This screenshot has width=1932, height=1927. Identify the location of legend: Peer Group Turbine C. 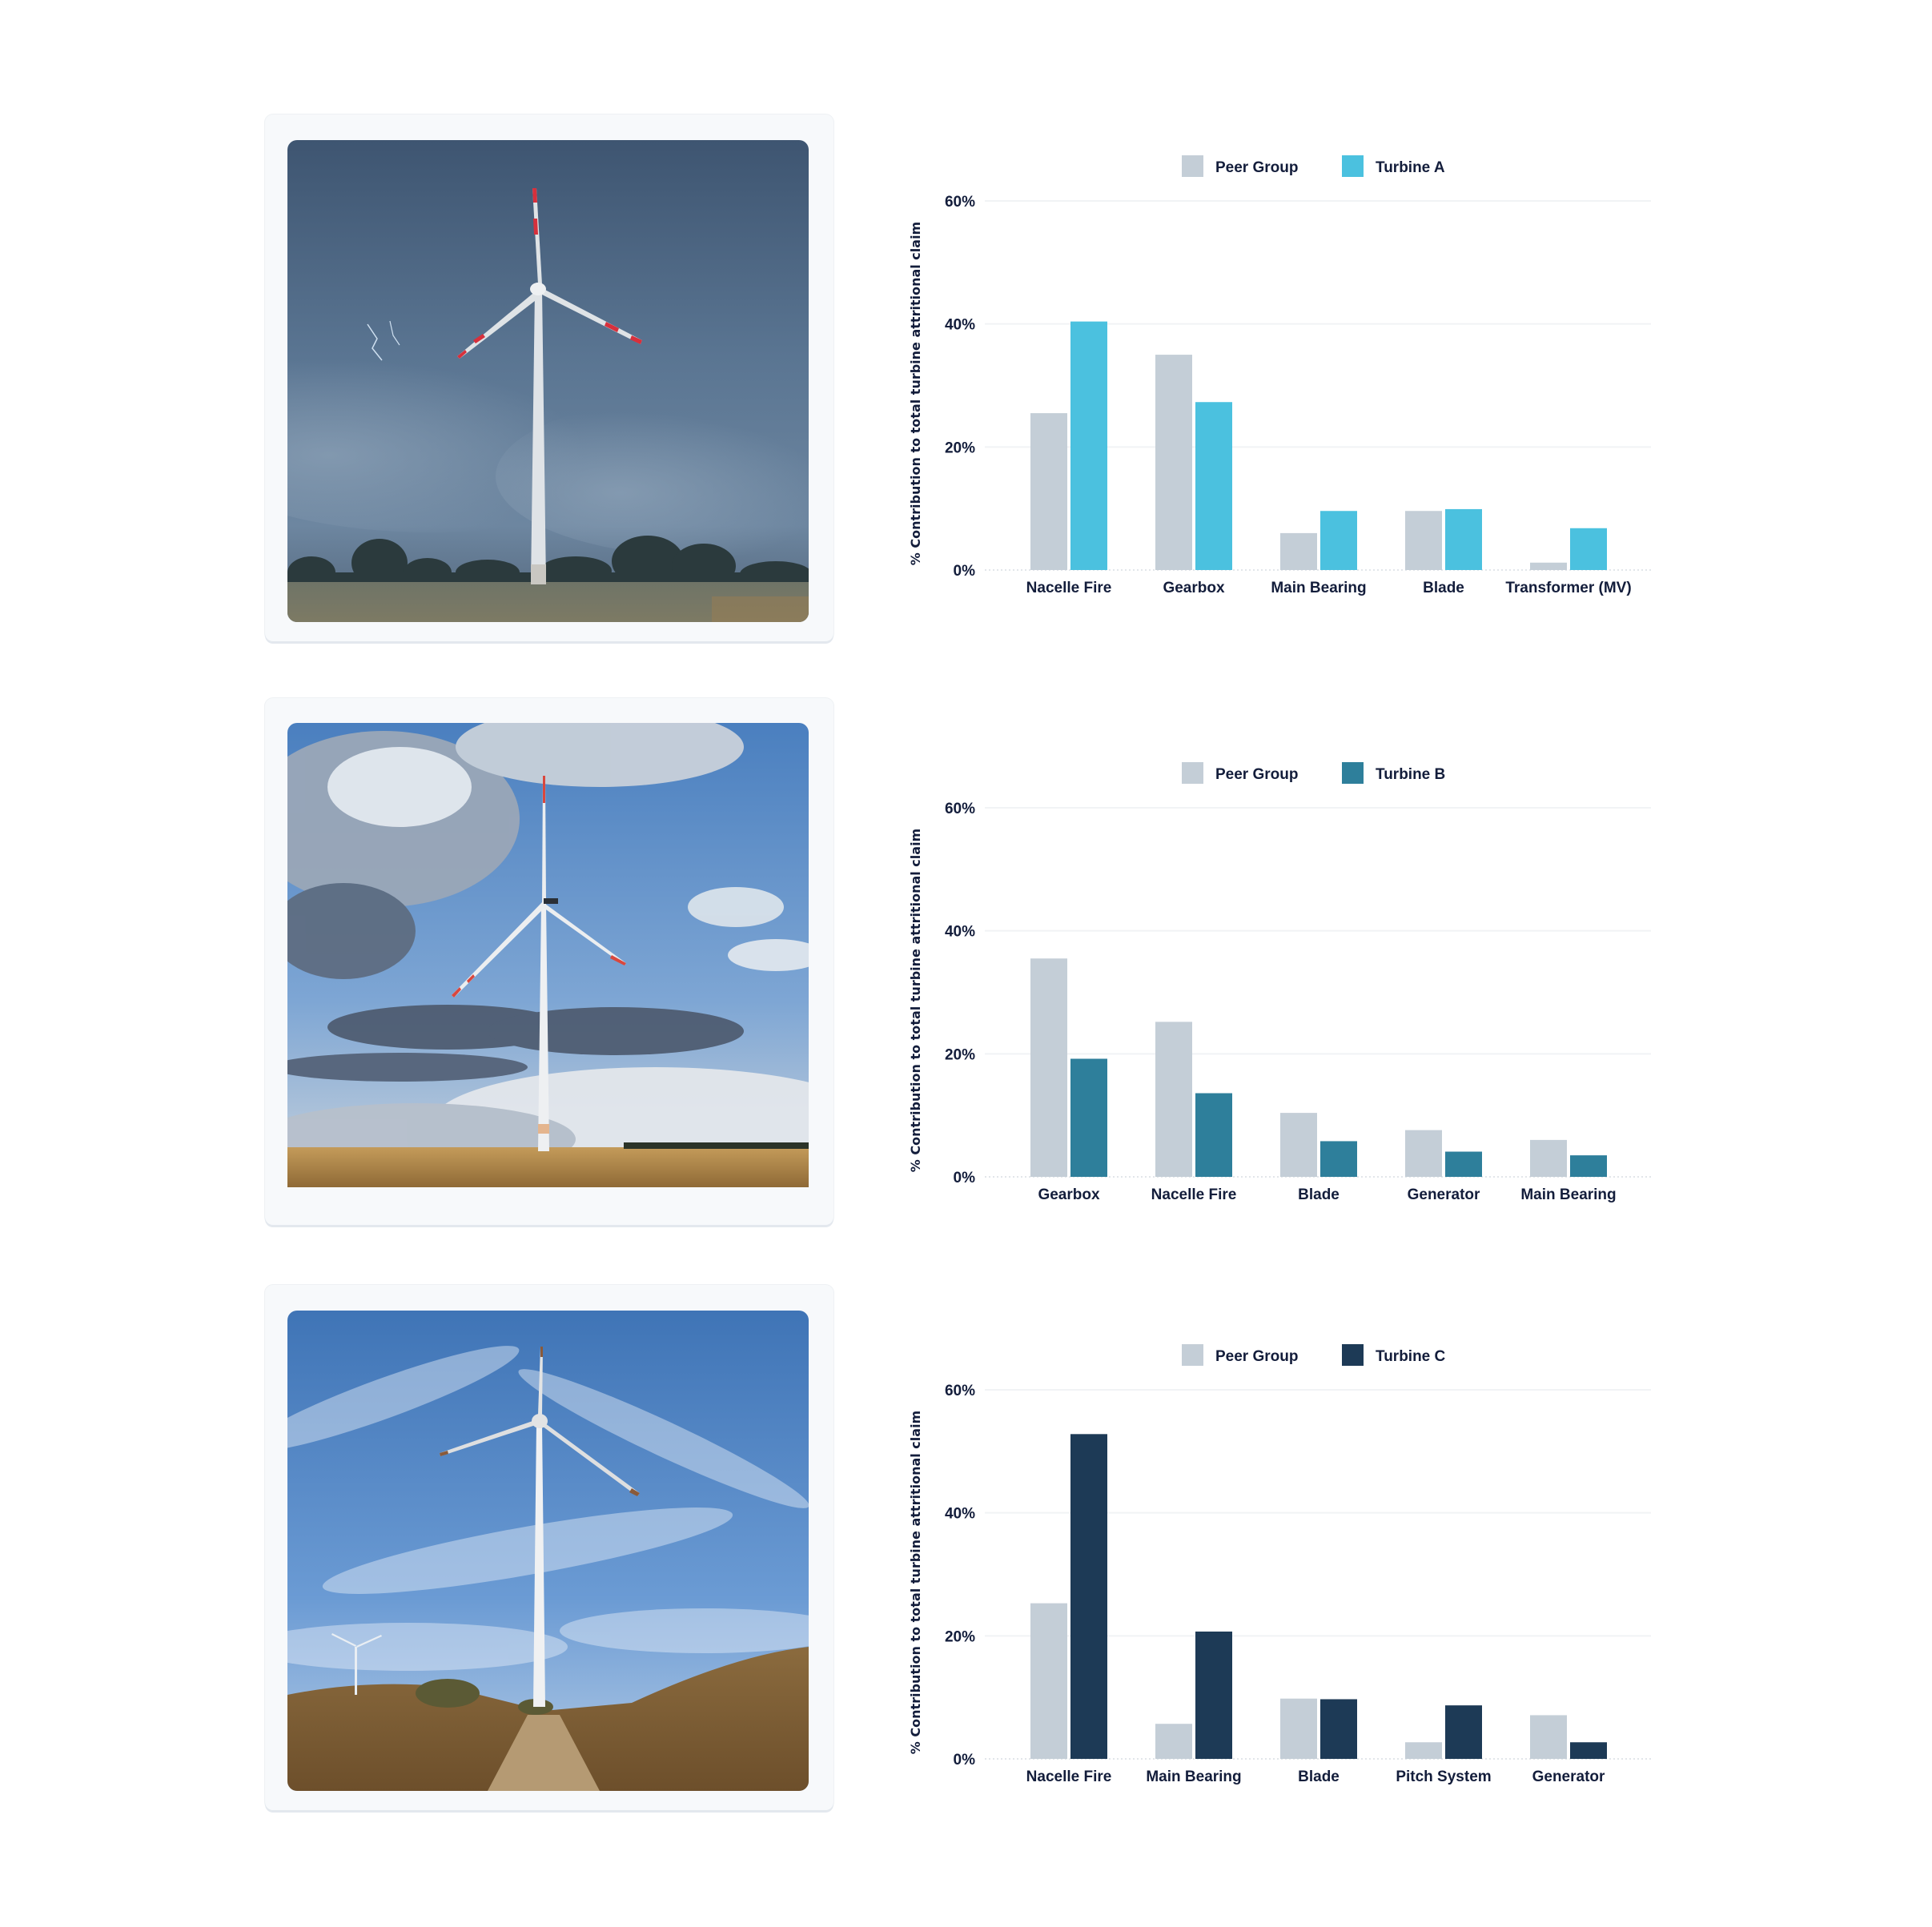
(1314, 1355).